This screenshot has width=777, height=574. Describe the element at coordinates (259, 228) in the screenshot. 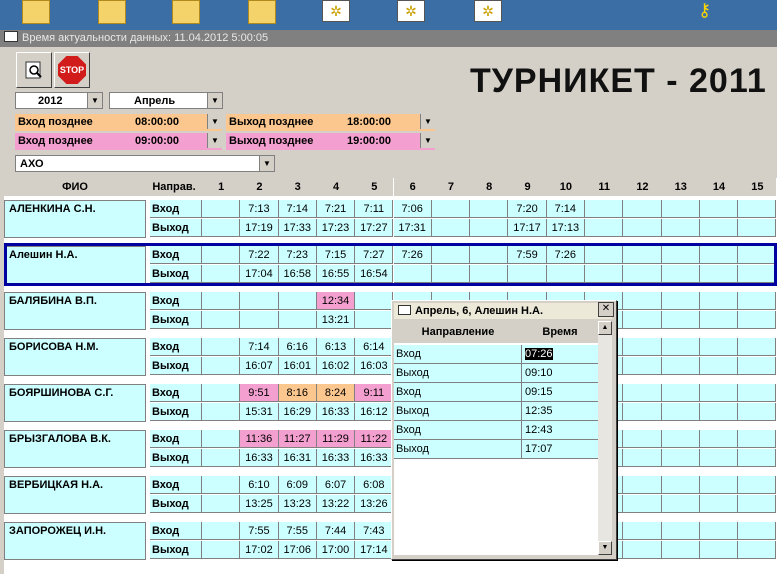

I see `time-cell: 17:19` at that location.